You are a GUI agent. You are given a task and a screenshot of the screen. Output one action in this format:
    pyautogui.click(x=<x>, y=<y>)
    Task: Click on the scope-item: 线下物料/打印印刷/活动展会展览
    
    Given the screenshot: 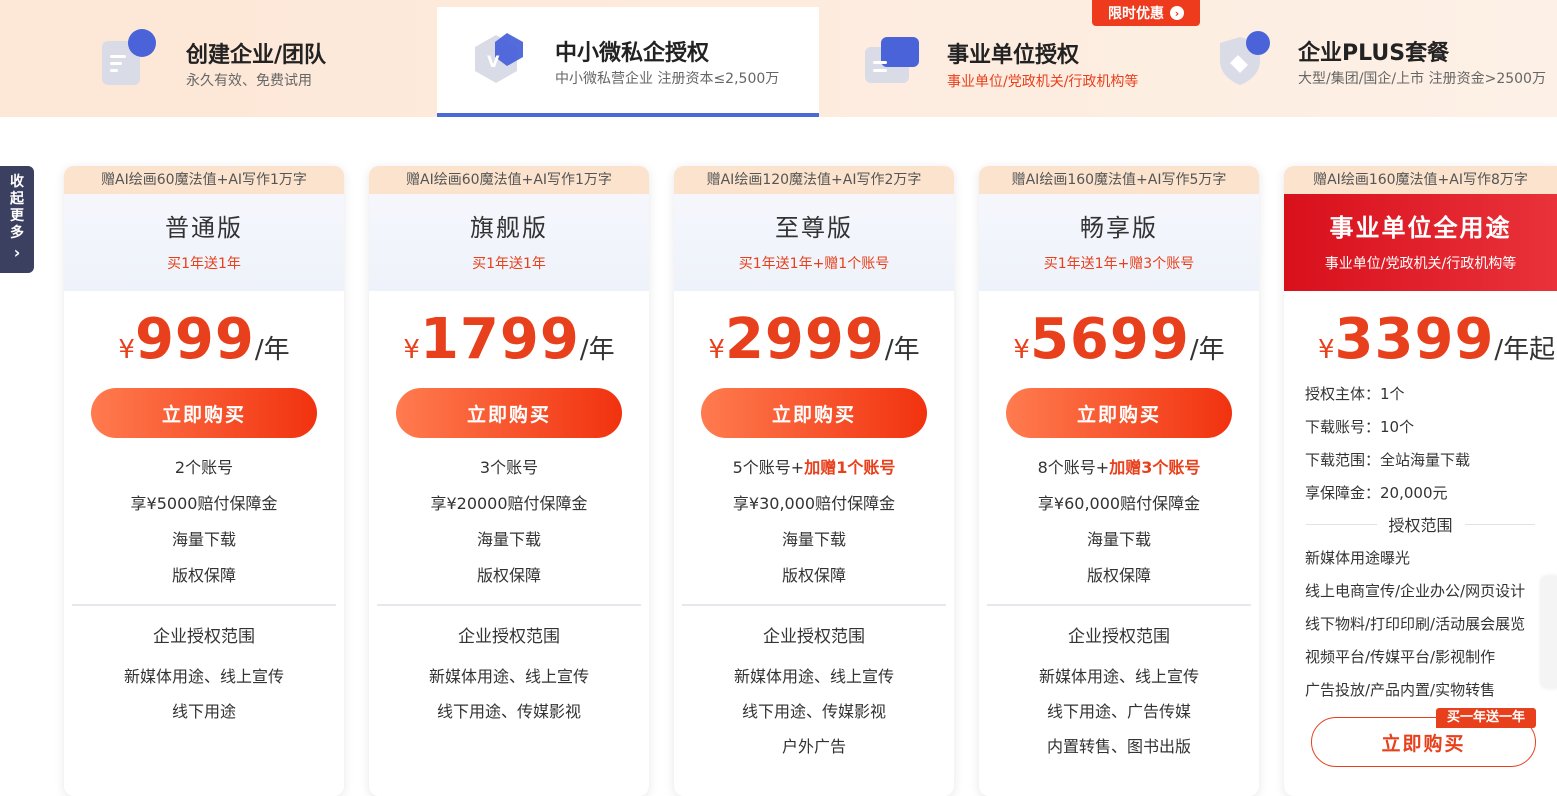 What is the action you would take?
    pyautogui.click(x=1415, y=624)
    